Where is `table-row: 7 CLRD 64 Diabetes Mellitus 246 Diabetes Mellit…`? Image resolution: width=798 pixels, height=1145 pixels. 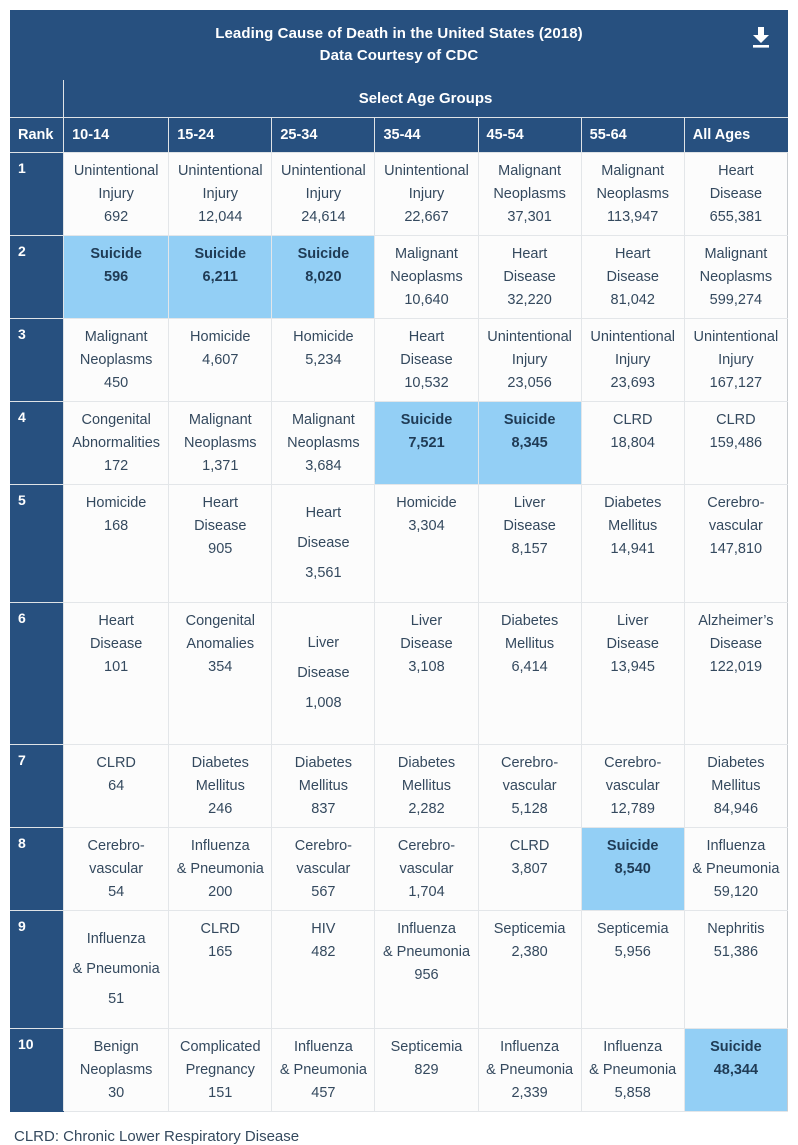
table-row: 7 CLRD 64 Diabetes Mellitus 246 Diabetes Mellit… is located at coordinates (399, 786).